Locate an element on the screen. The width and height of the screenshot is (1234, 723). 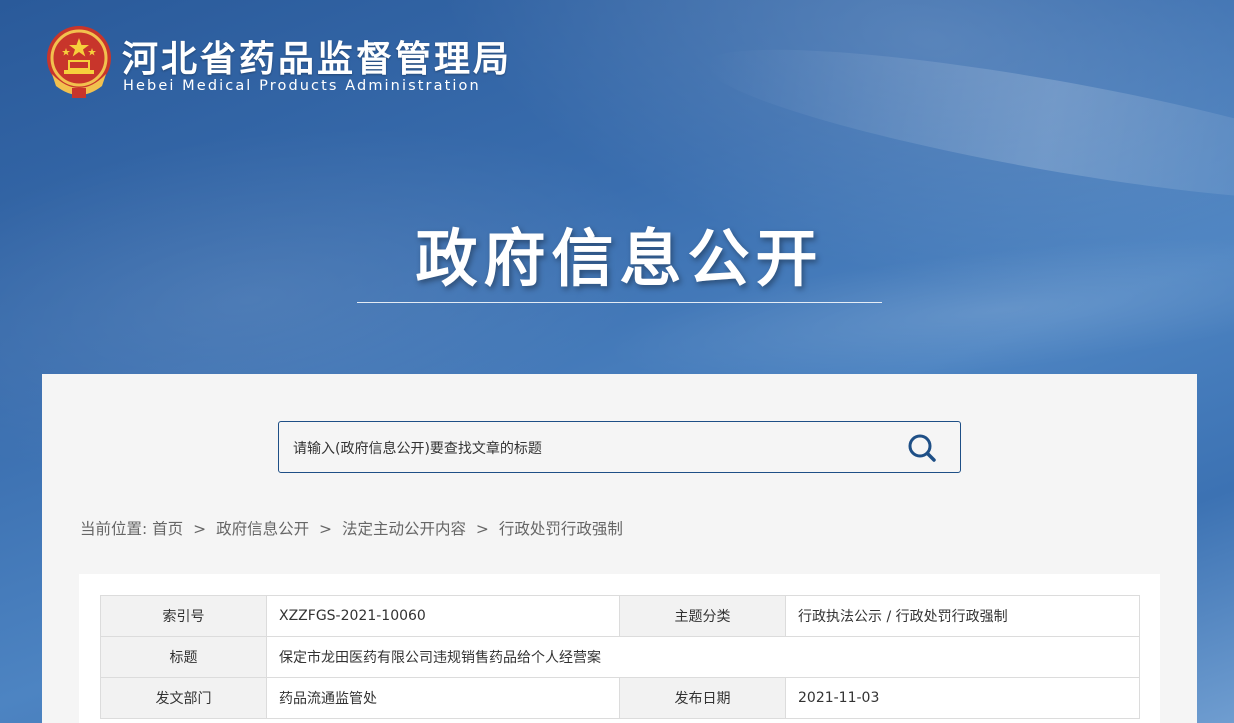
meta-value-category: 行政执法公示 / 行政处罚行政强制 is located at coordinates (962, 616).